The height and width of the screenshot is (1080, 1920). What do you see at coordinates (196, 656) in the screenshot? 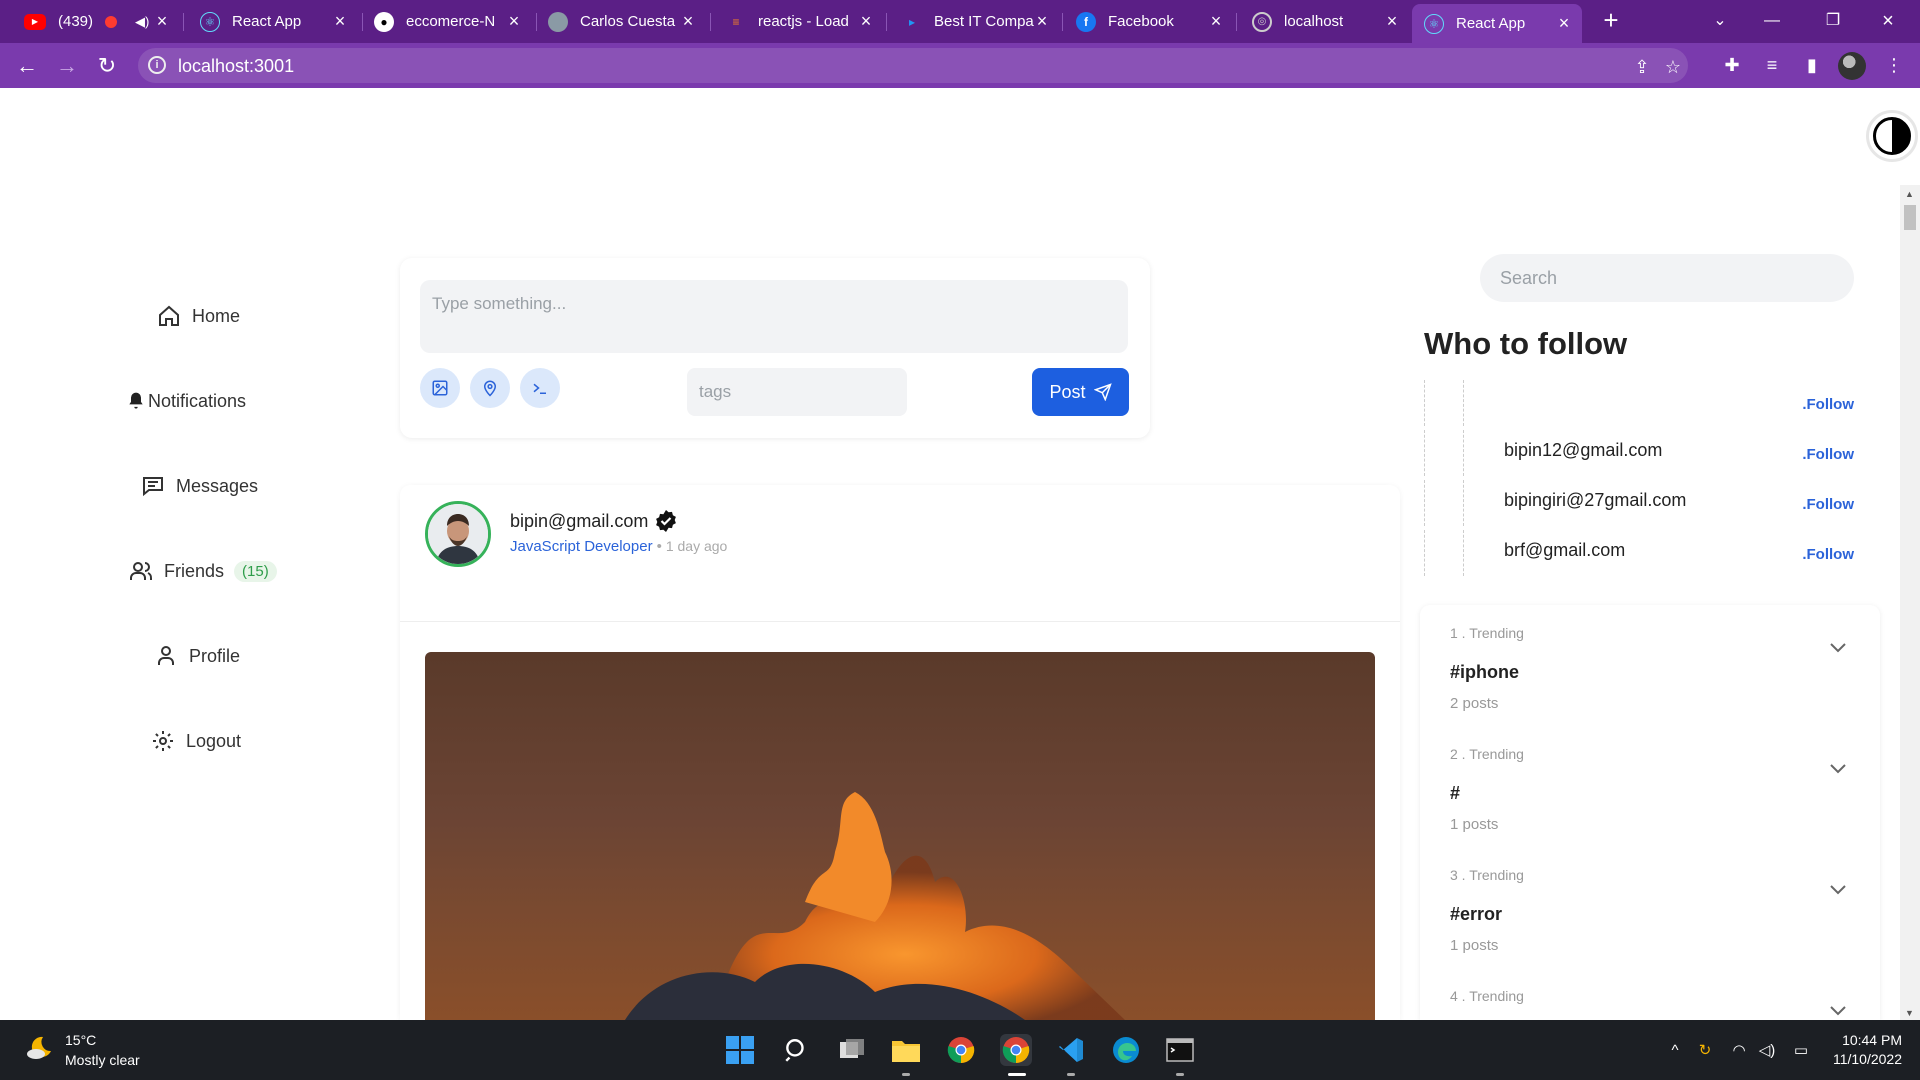
I see `nav-profile: Profile` at bounding box center [196, 656].